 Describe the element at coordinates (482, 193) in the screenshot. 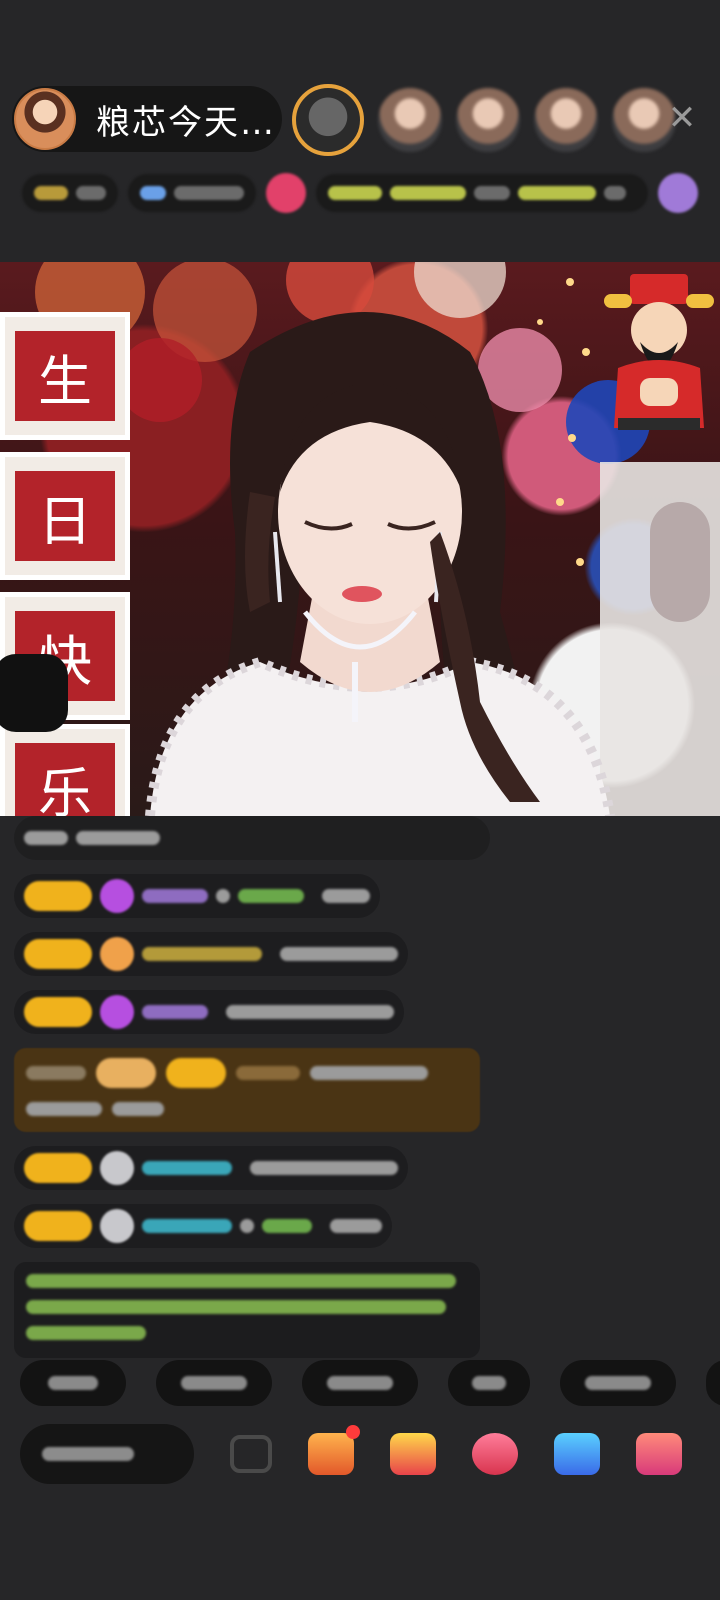

I see `announcement-ticker` at that location.